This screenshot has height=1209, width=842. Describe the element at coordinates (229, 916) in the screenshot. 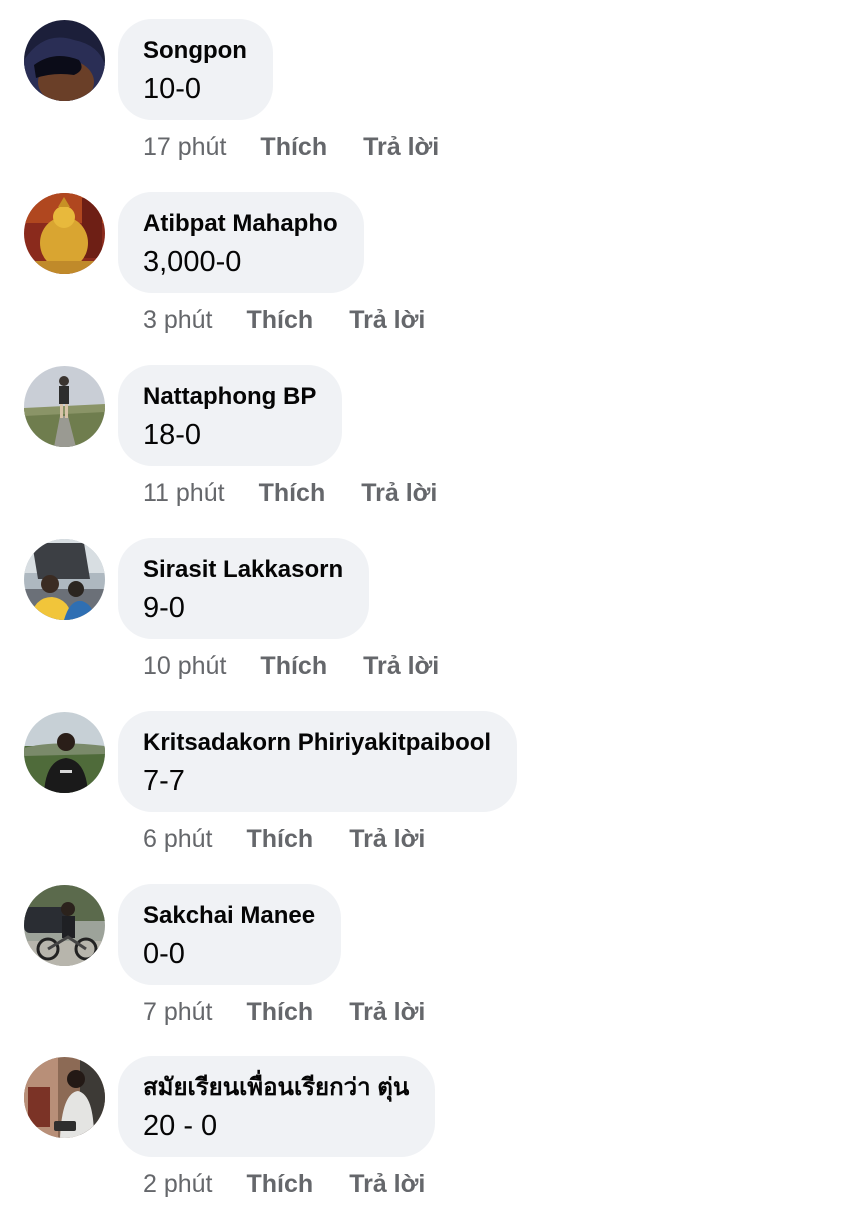

I see `comment-author: Sakchai Manee` at that location.